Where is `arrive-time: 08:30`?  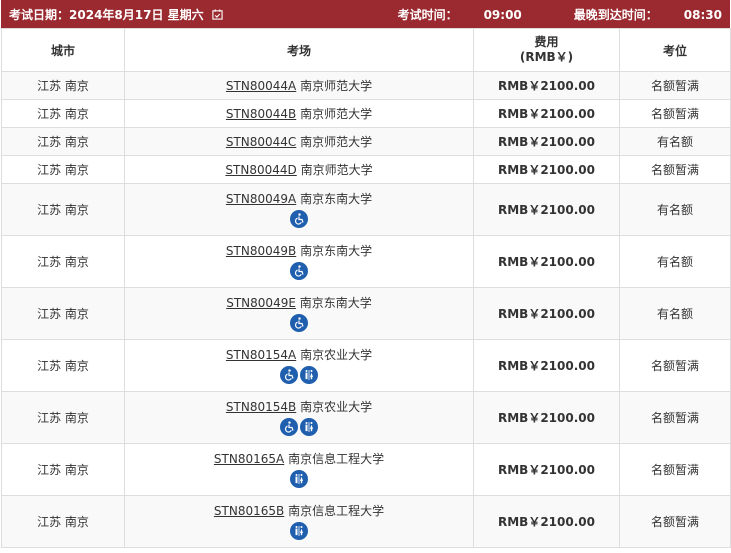 arrive-time: 08:30 is located at coordinates (702, 14).